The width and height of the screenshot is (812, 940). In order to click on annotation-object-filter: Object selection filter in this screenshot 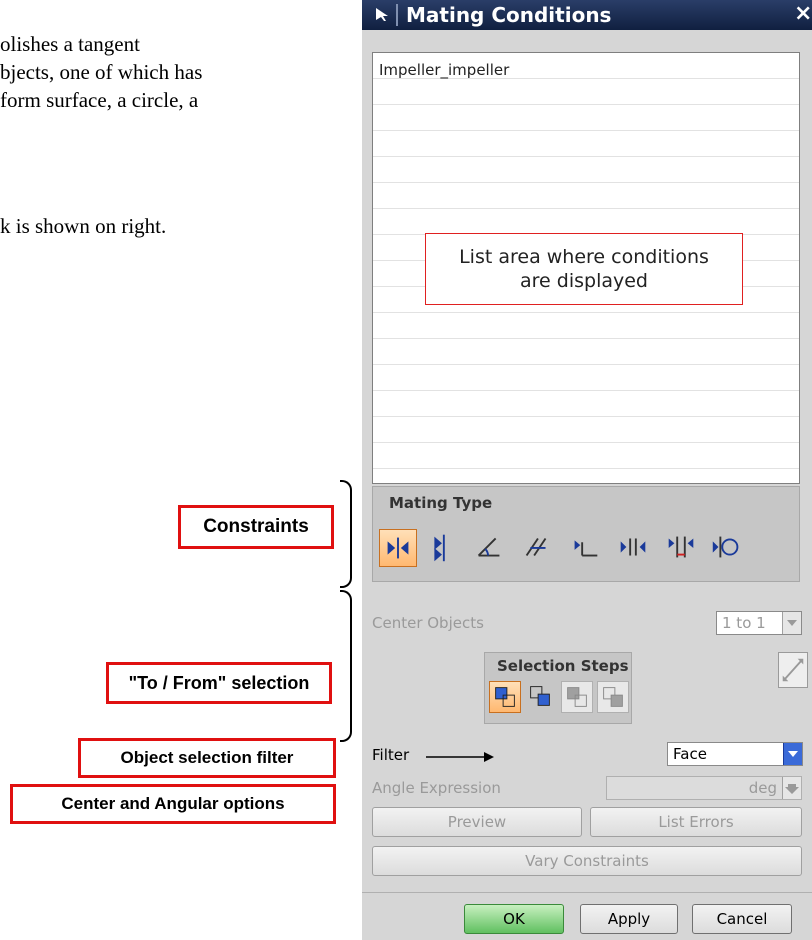, I will do `click(207, 758)`.